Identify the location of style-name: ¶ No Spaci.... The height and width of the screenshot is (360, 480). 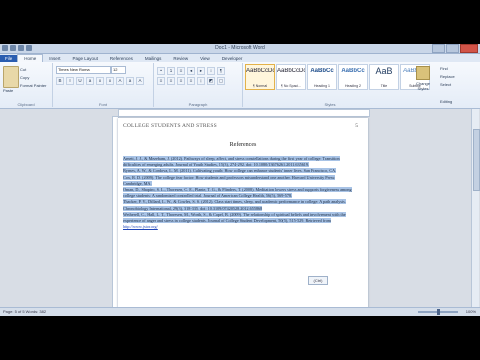
(291, 86).